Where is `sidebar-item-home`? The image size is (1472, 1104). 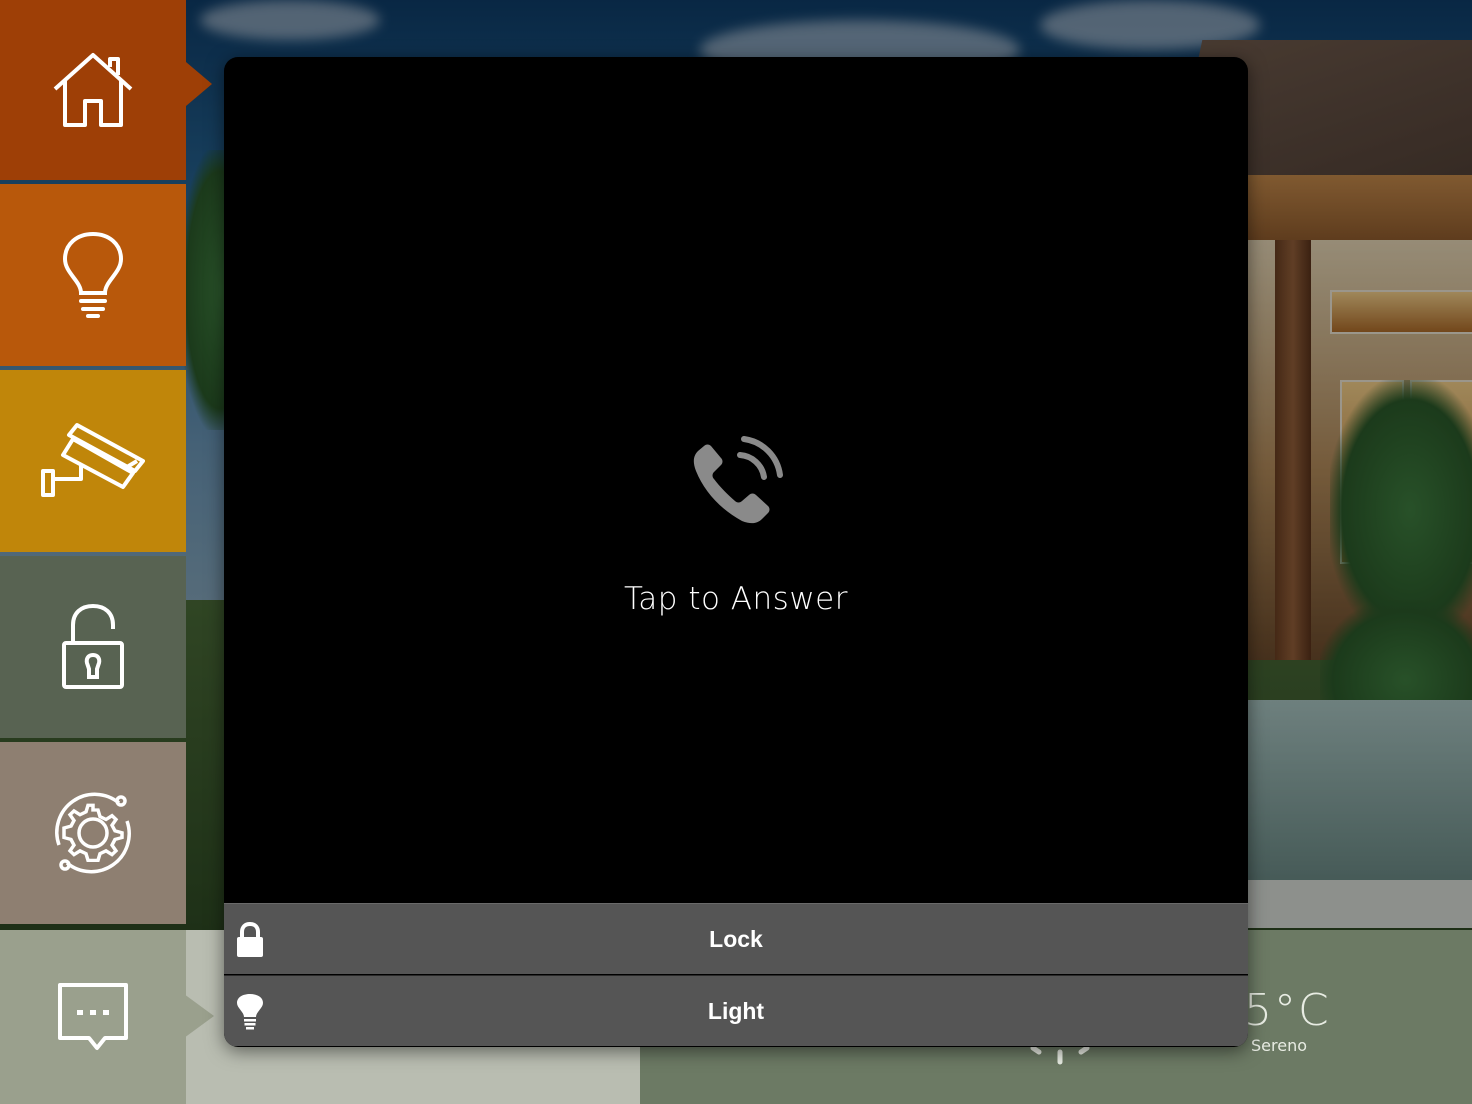 sidebar-item-home is located at coordinates (93, 90).